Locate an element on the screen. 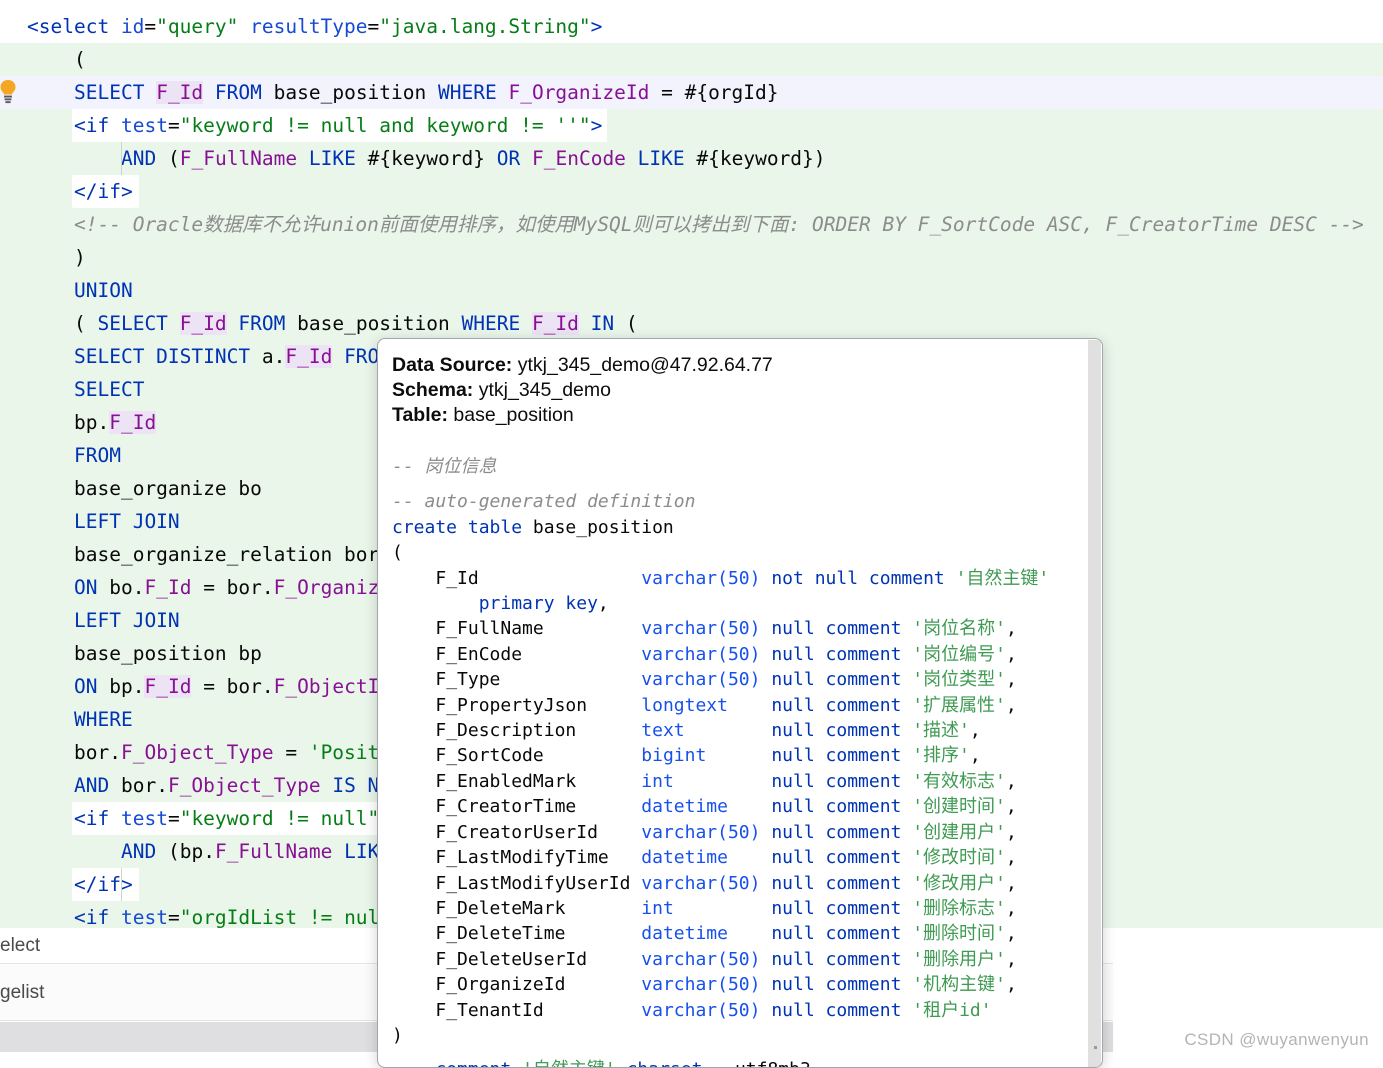 The width and height of the screenshot is (1383, 1068). ddl-block: -- 岗位信息 is located at coordinates (741, 466).